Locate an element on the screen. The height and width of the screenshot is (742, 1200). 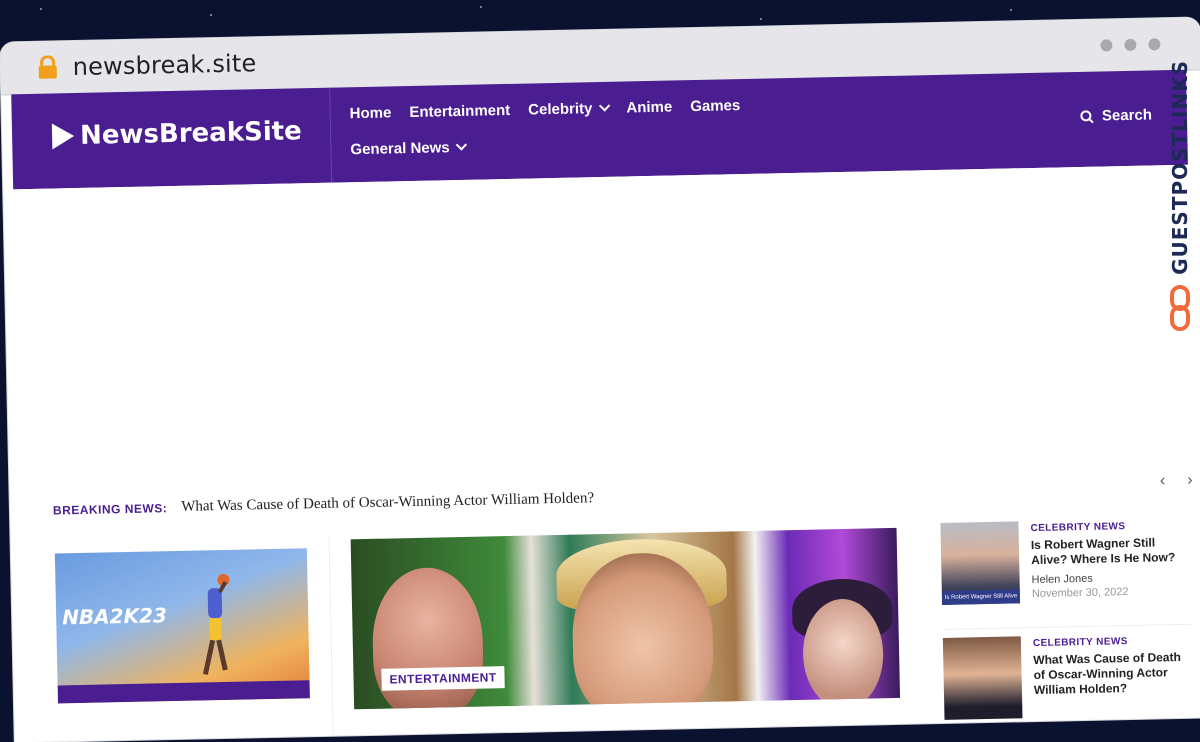
watermark: GUESTPOSTLINKS is located at coordinates (1180, 210).